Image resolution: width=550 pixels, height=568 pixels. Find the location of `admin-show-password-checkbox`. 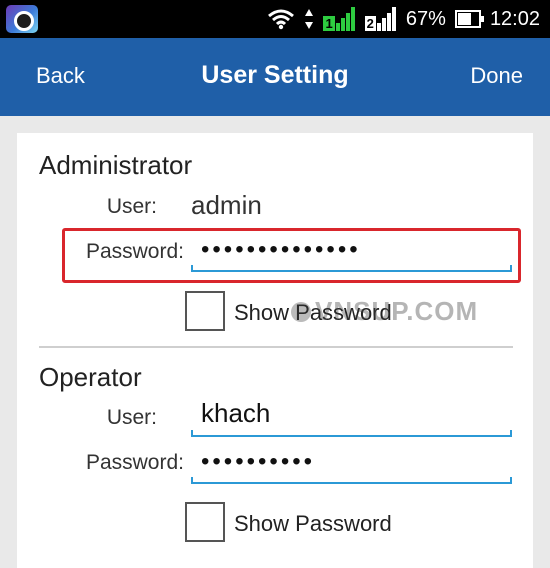

admin-show-password-checkbox is located at coordinates (205, 311).